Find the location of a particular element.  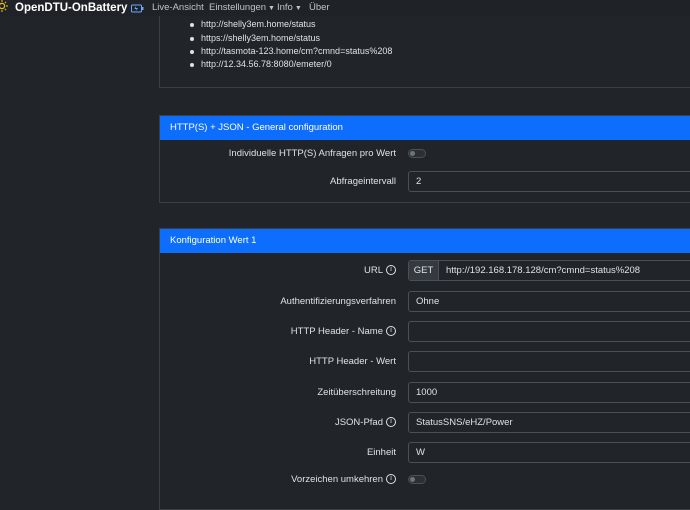

json-path-label-text: JSON-Pfad is located at coordinates (358, 422).